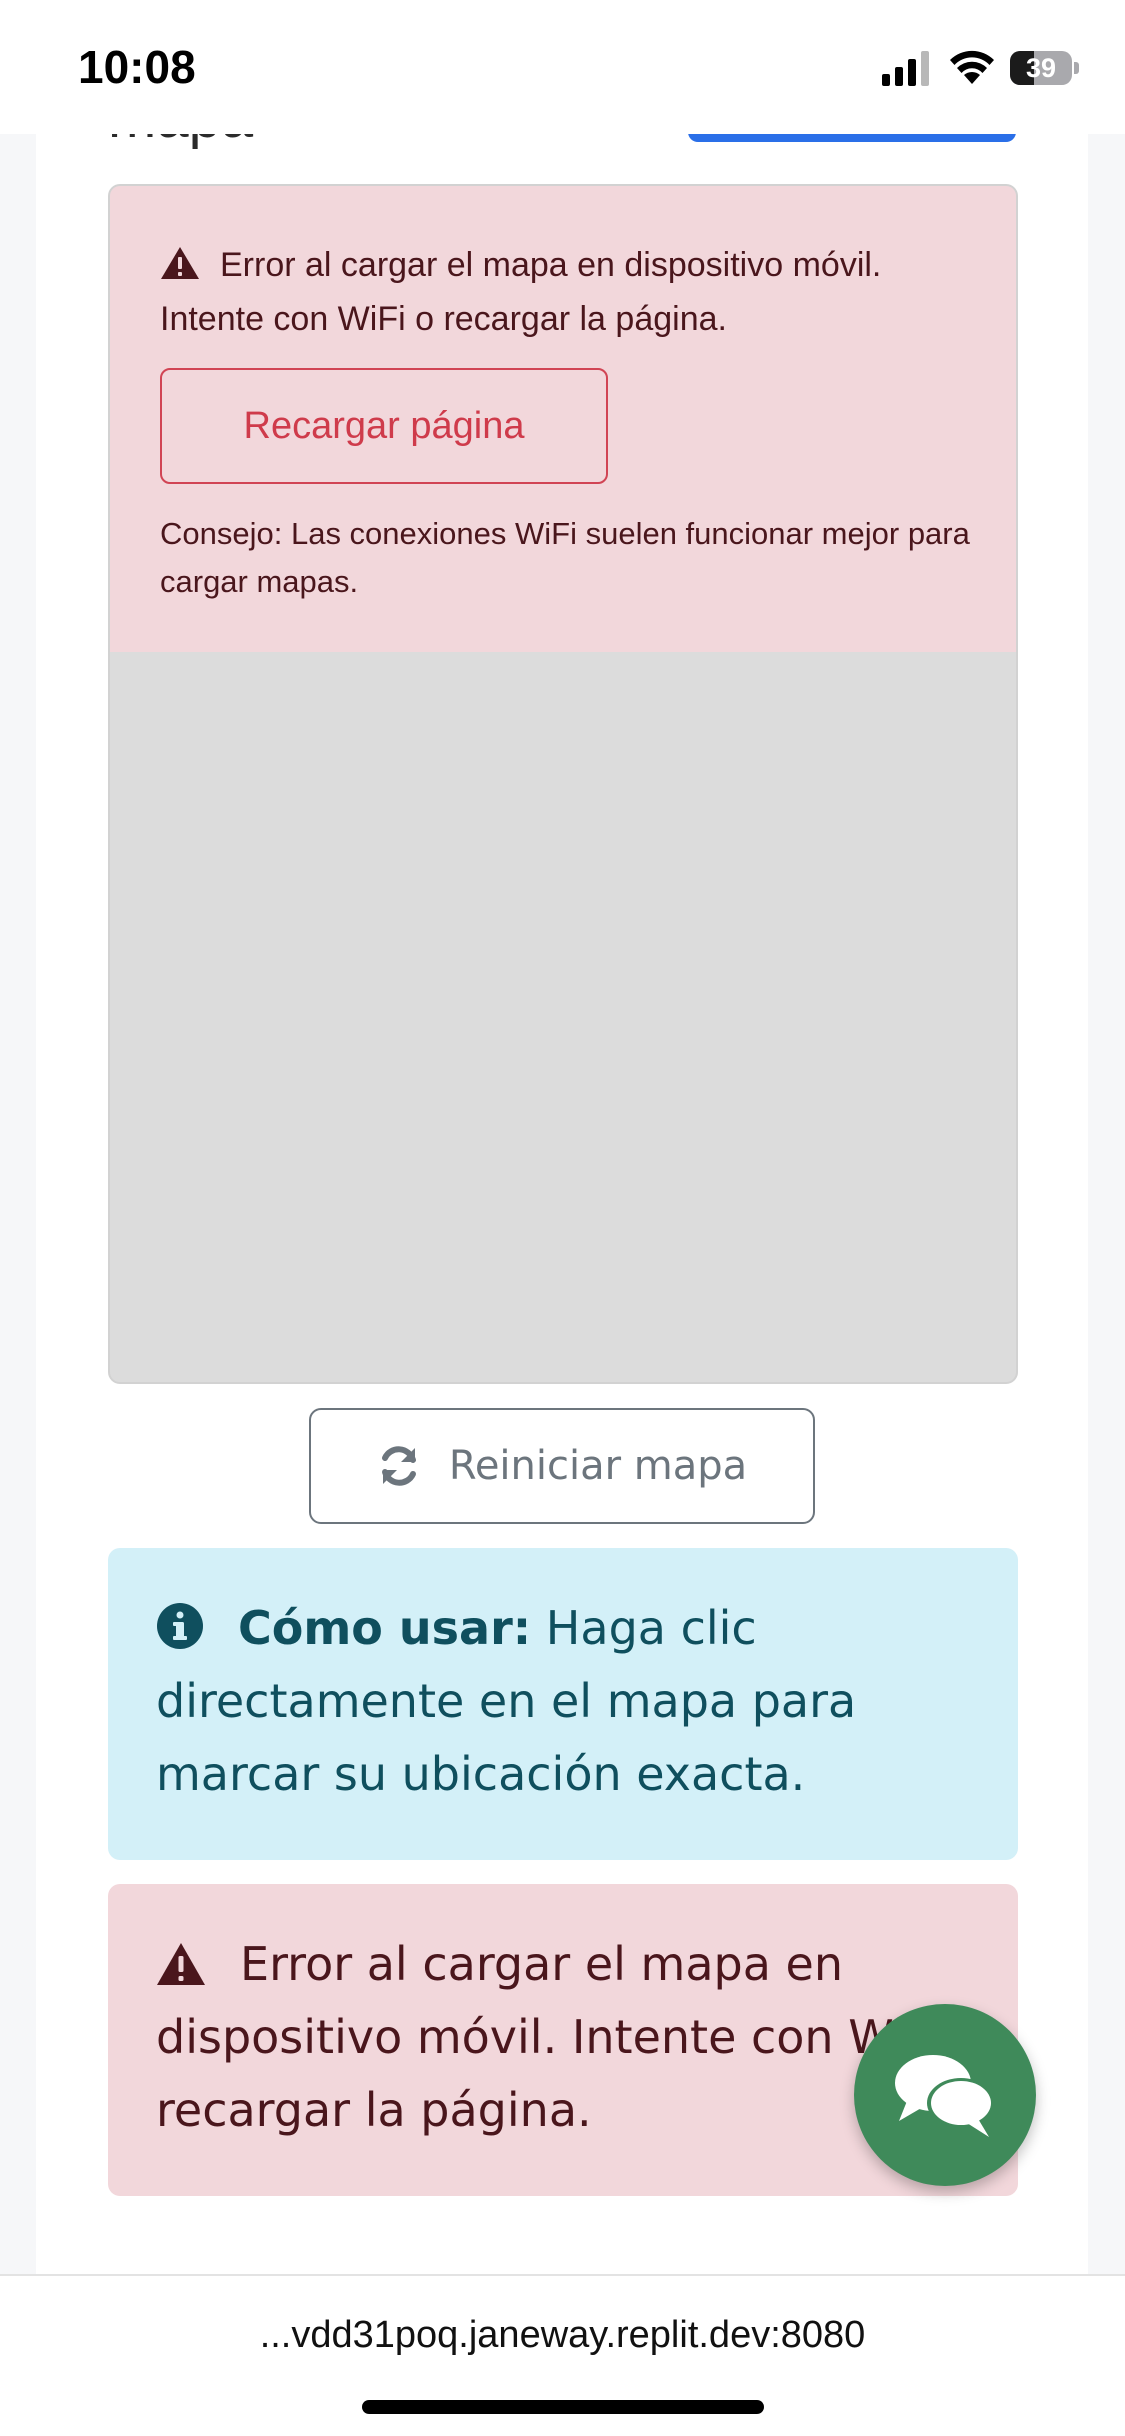 Image resolution: width=1125 pixels, height=2436 pixels. Describe the element at coordinates (398, 1466) in the screenshot. I see `refresh-icon` at that location.